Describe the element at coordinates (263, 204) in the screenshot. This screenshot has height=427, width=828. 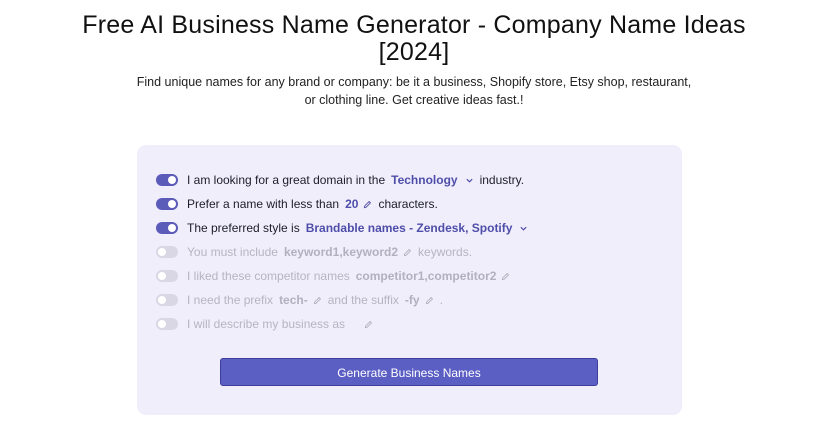
I see `length-label: Prefer a name with less than` at that location.